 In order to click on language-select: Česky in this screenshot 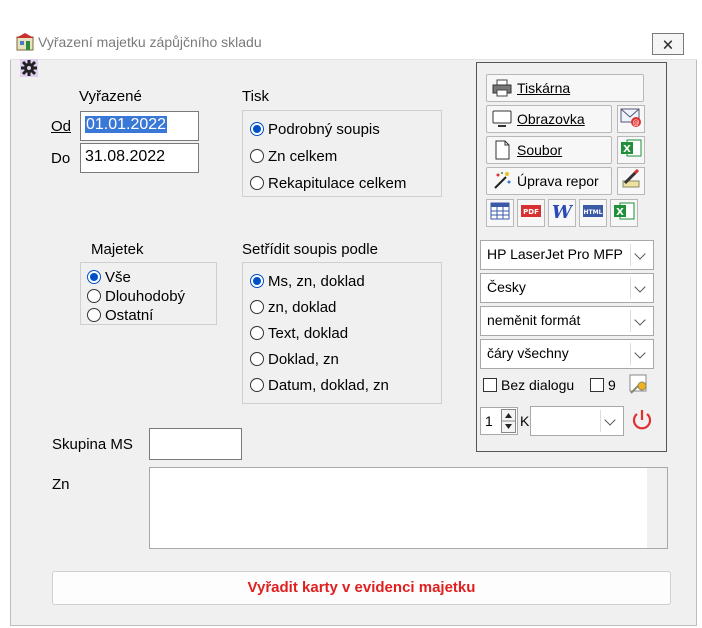, I will do `click(567, 288)`.